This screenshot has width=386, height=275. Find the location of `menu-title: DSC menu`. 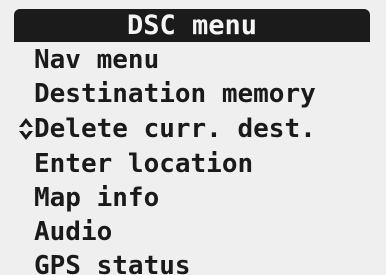

menu-title: DSC menu is located at coordinates (192, 25).